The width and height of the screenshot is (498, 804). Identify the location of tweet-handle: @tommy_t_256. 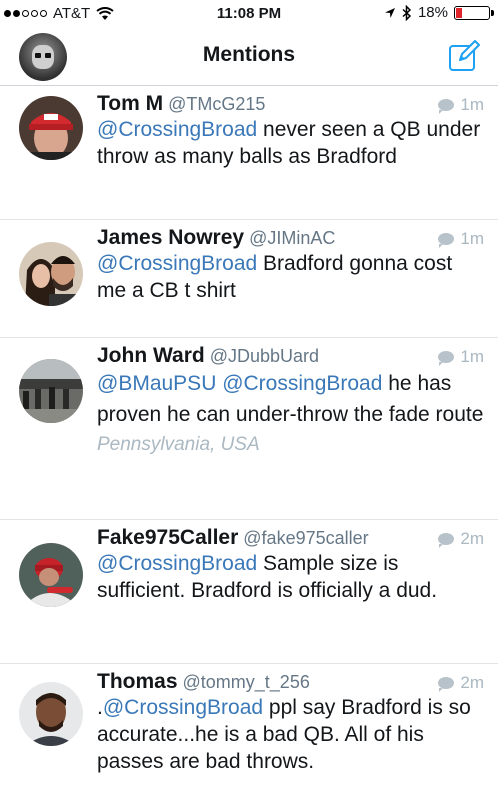
(246, 682).